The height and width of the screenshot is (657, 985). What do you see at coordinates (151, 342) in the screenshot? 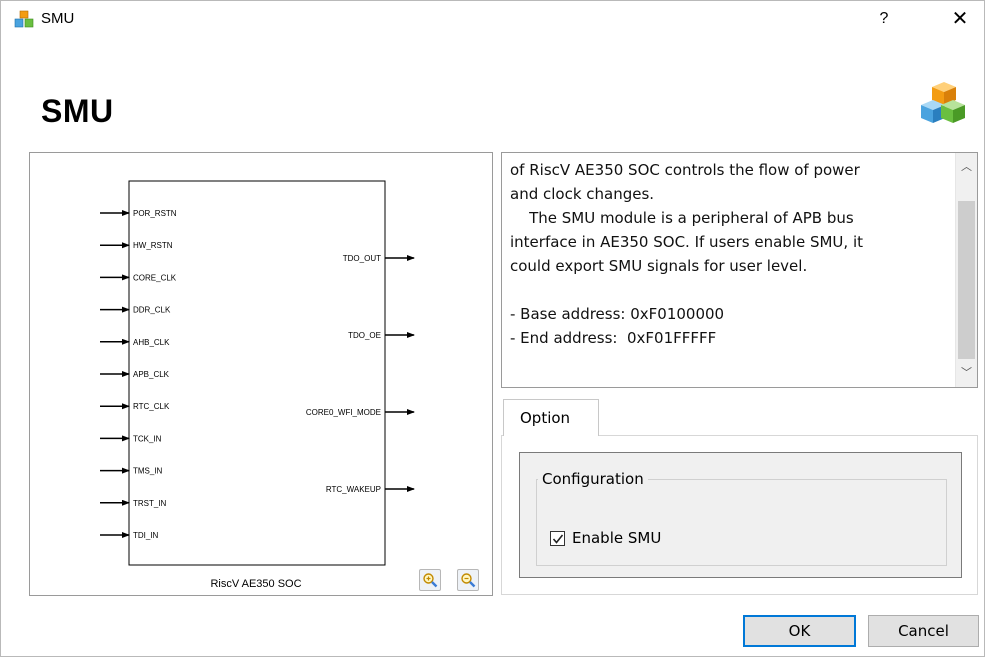
I see `input-pin-label: AHB_CLK` at bounding box center [151, 342].